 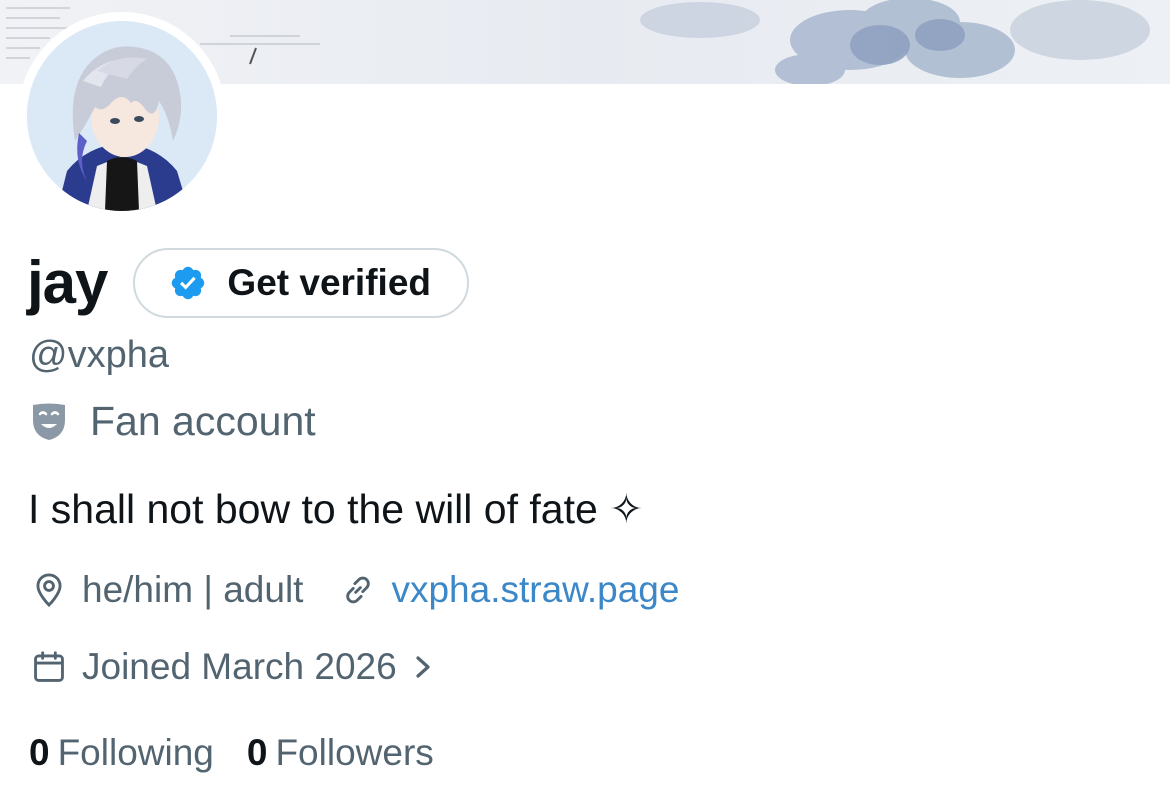 I want to click on followers-label: Followers, so click(x=354, y=752).